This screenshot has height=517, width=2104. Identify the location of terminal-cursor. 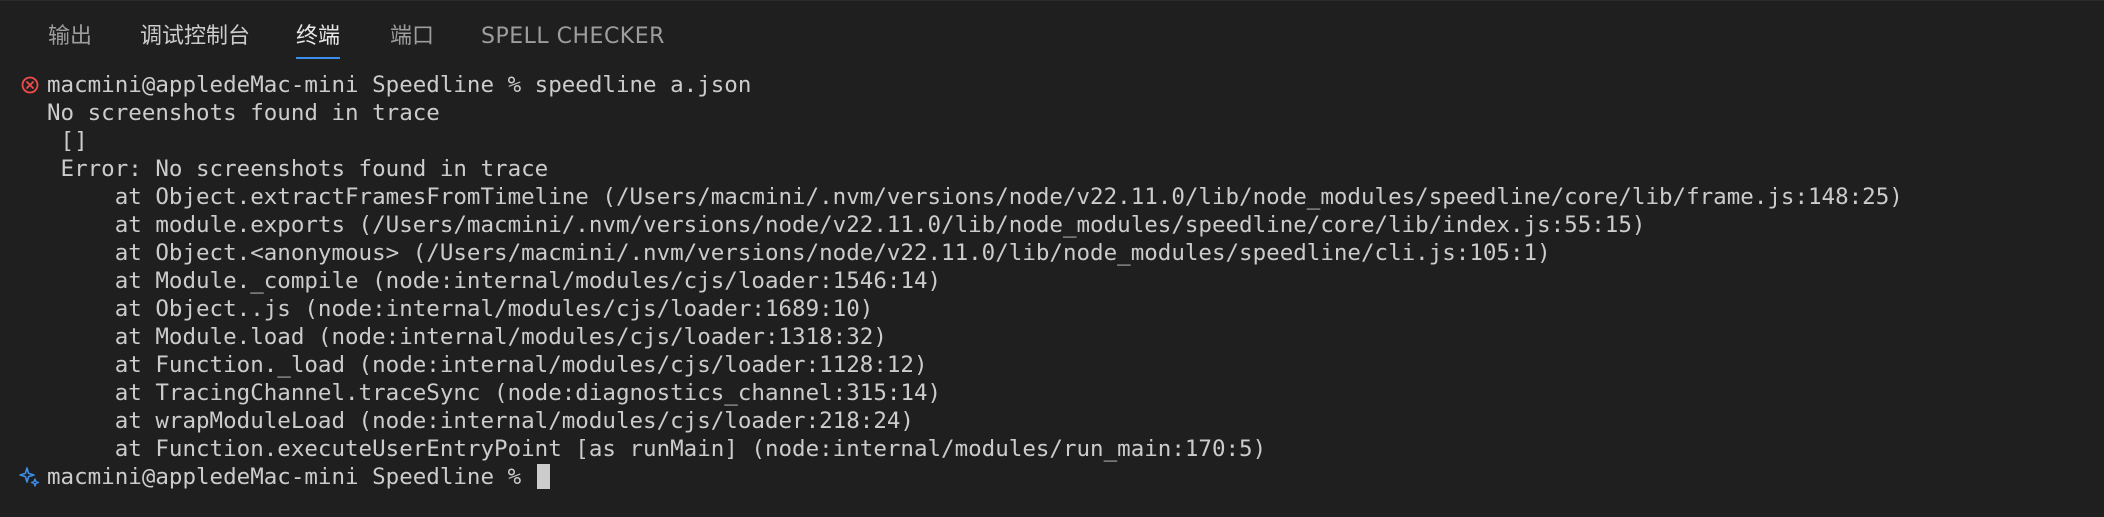
(543, 476).